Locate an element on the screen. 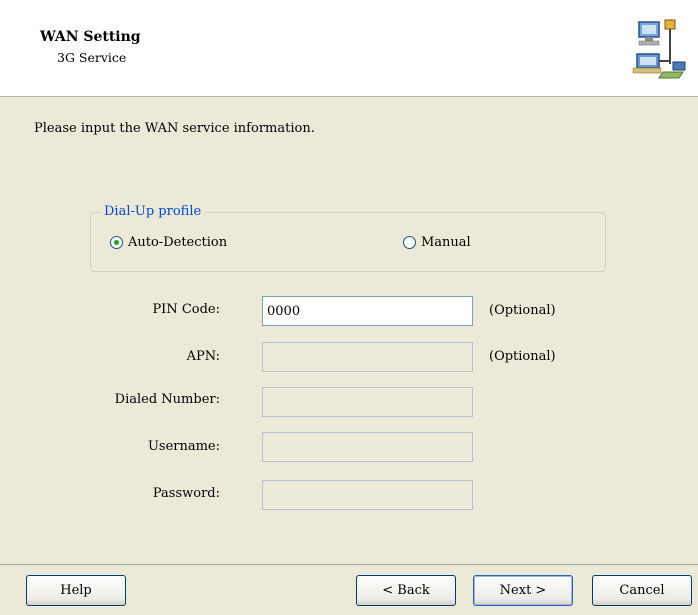 This screenshot has height=615, width=698. header-subtitle: 3G Service is located at coordinates (92, 57).